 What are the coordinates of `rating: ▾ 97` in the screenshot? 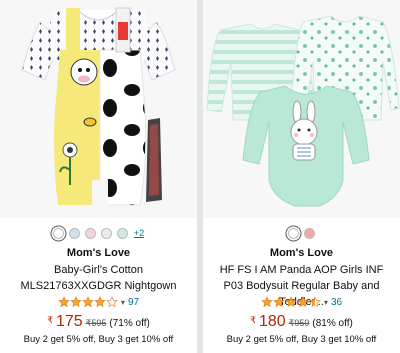 It's located at (98, 302).